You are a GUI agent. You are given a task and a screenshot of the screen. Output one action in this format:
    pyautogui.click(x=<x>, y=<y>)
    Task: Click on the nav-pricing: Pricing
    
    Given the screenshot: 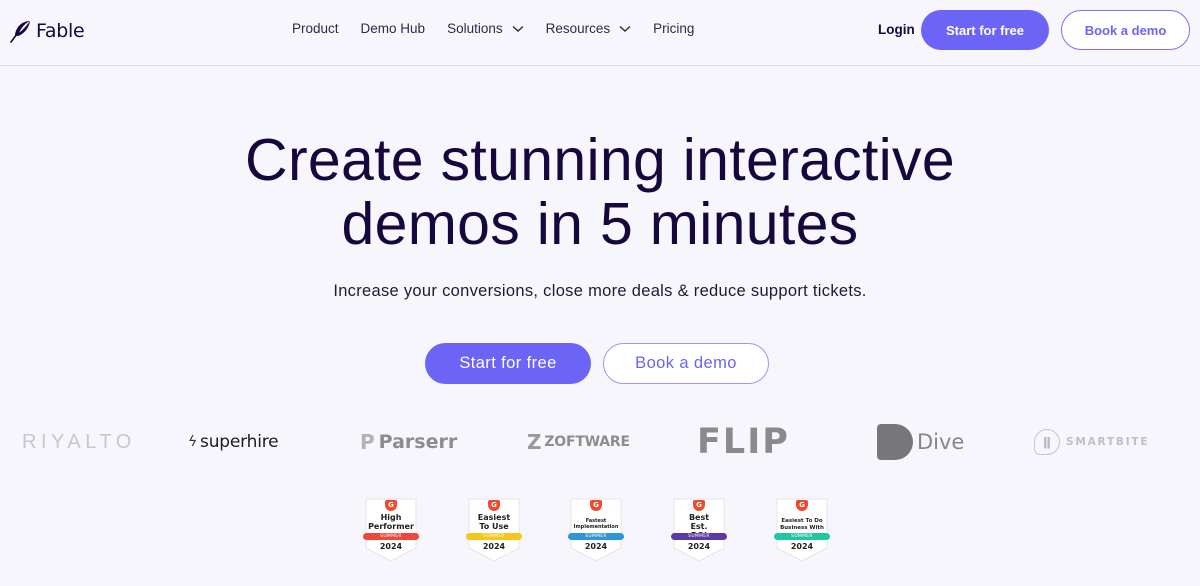 What is the action you would take?
    pyautogui.click(x=673, y=28)
    